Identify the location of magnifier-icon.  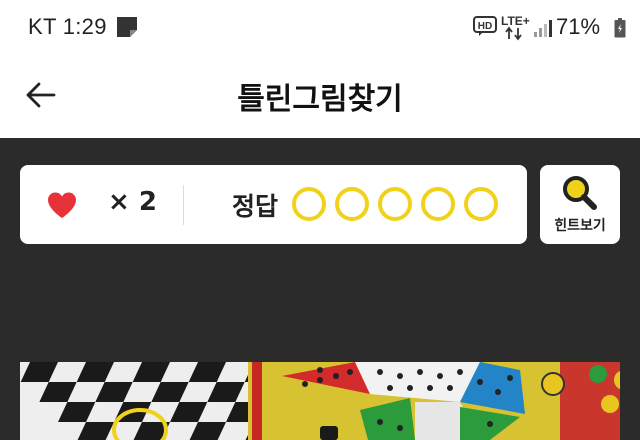
(580, 193).